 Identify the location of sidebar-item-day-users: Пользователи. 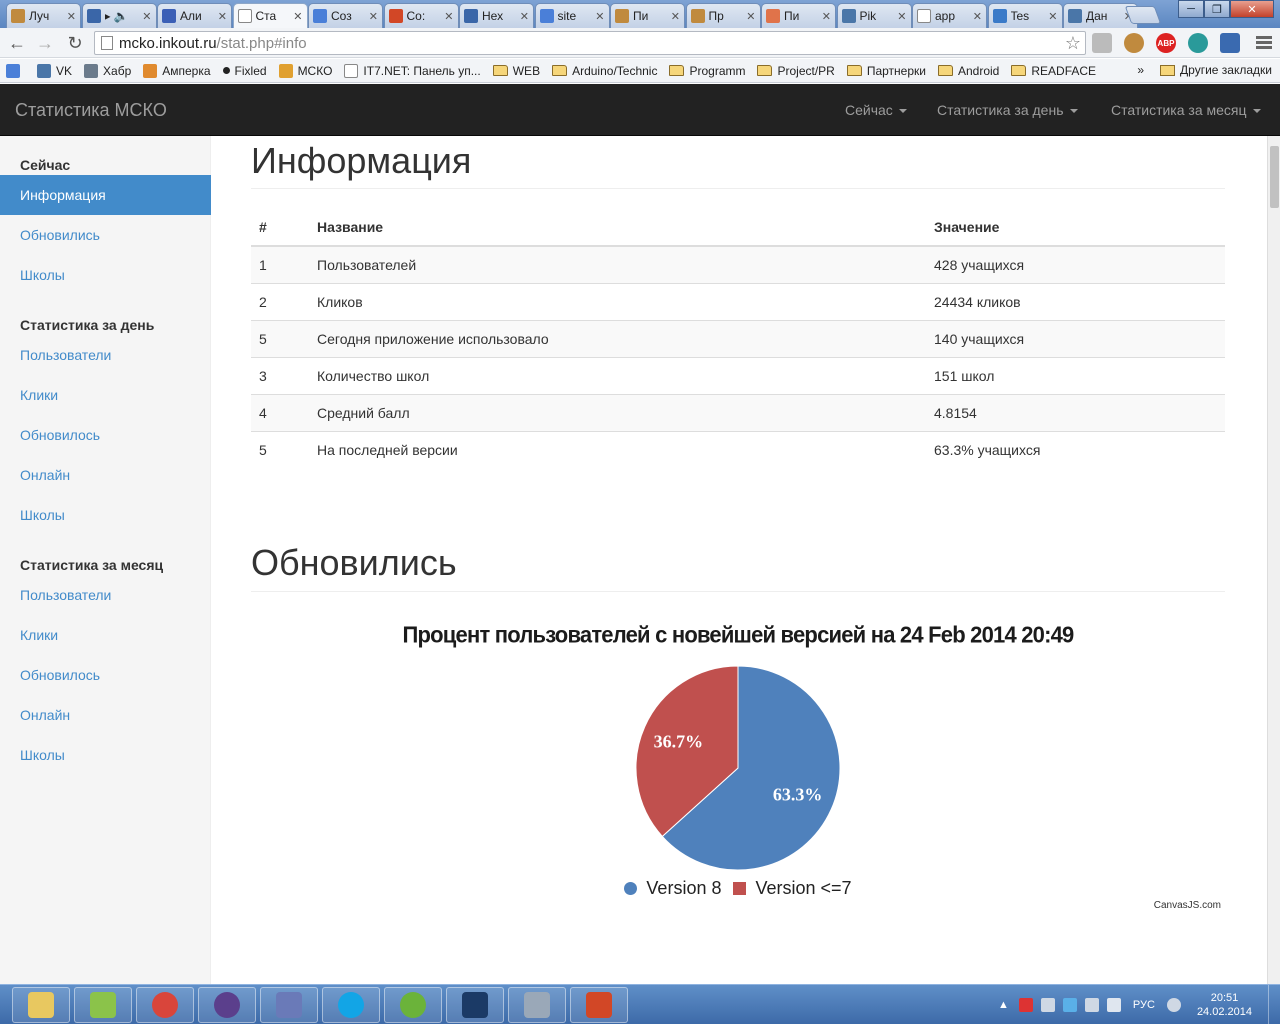
(105, 355).